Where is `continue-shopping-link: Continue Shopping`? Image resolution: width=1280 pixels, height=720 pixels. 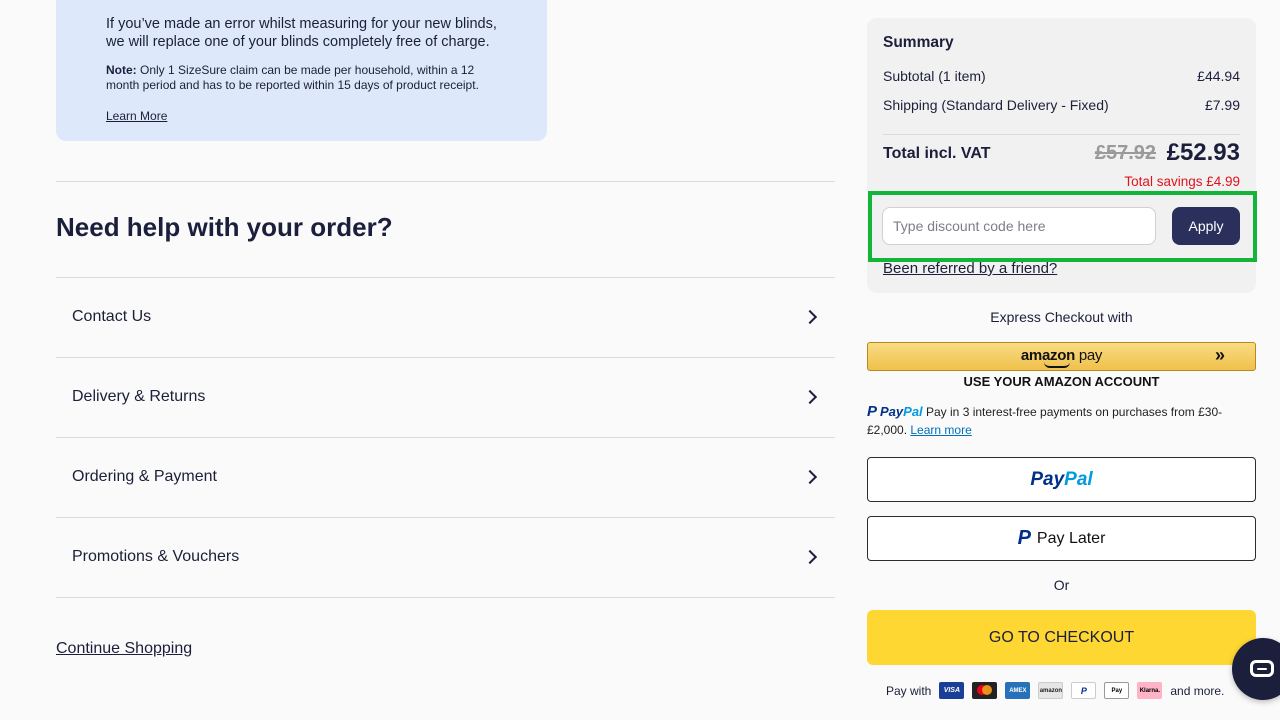 continue-shopping-link: Continue Shopping is located at coordinates (124, 649).